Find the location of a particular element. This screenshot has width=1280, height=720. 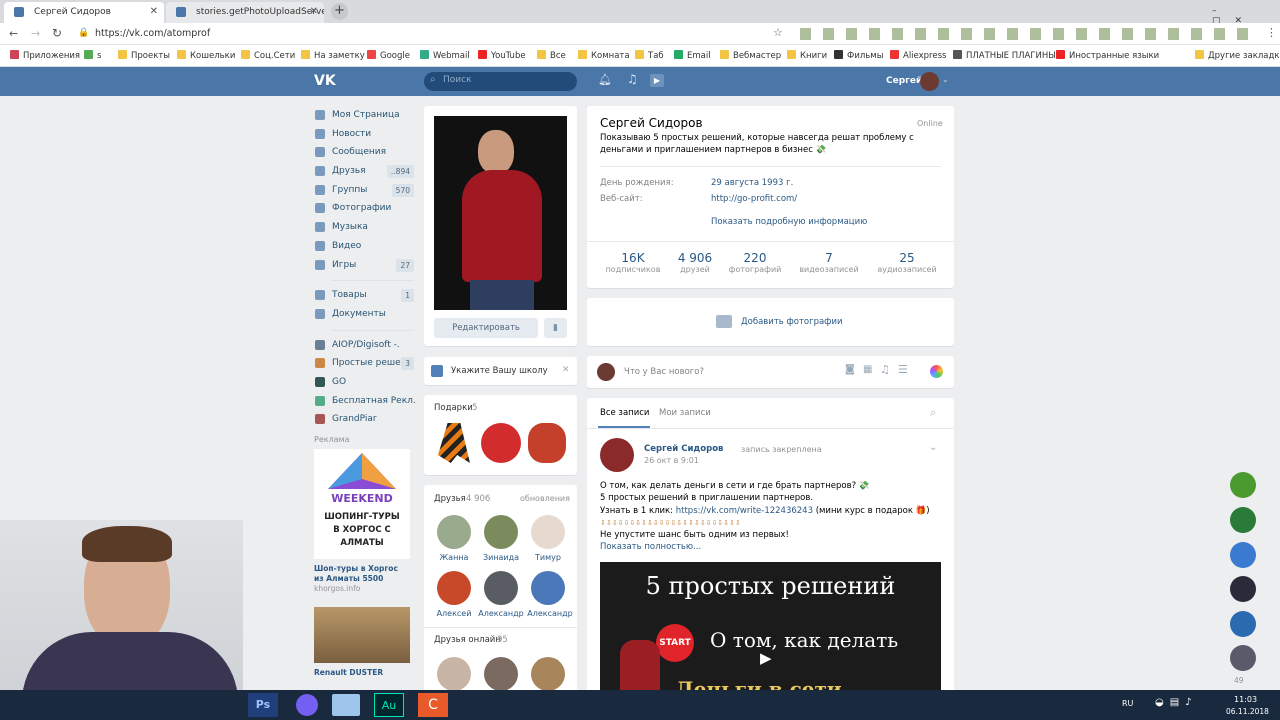

ad-title: Renault DUSTER is located at coordinates (362, 672).